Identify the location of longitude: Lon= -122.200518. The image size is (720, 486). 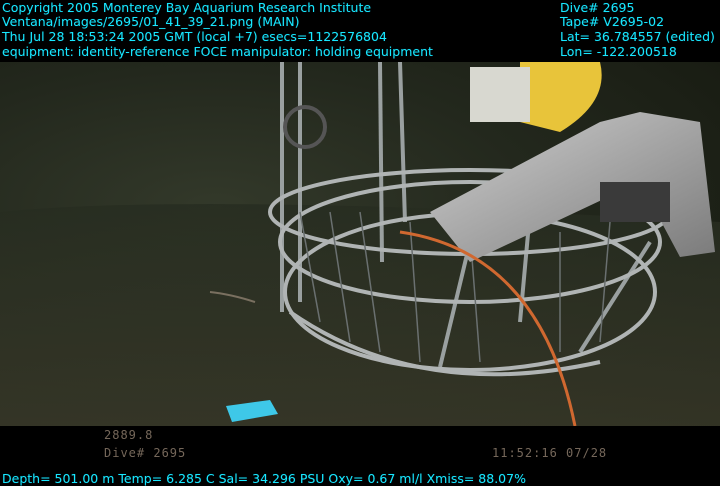
(618, 51).